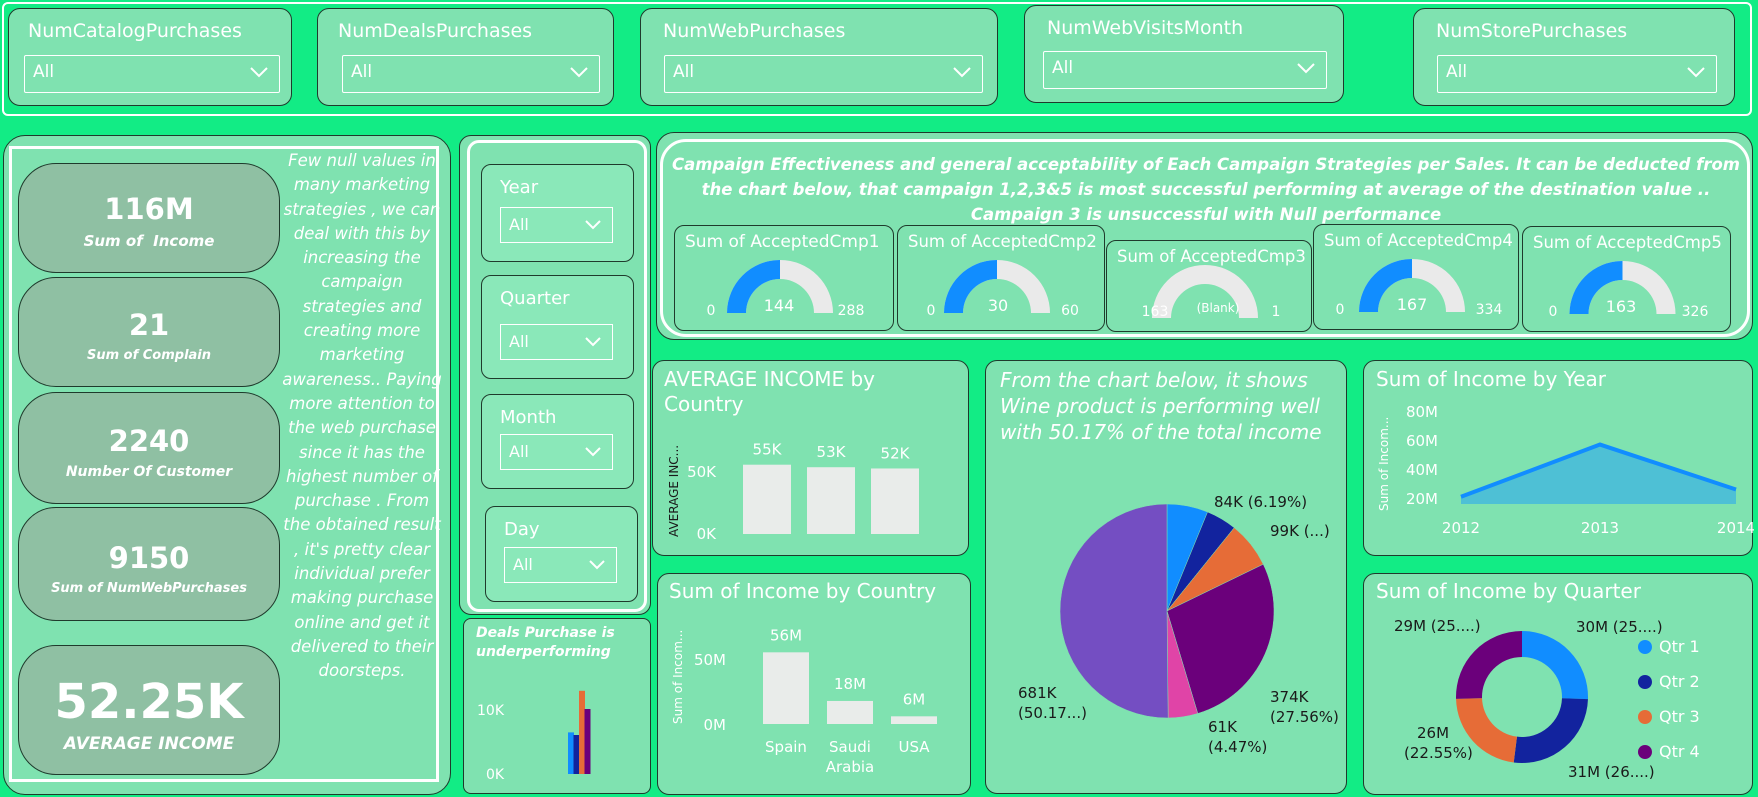 Image resolution: width=1758 pixels, height=797 pixels. I want to click on gauge-max-label: 334, so click(1489, 310).